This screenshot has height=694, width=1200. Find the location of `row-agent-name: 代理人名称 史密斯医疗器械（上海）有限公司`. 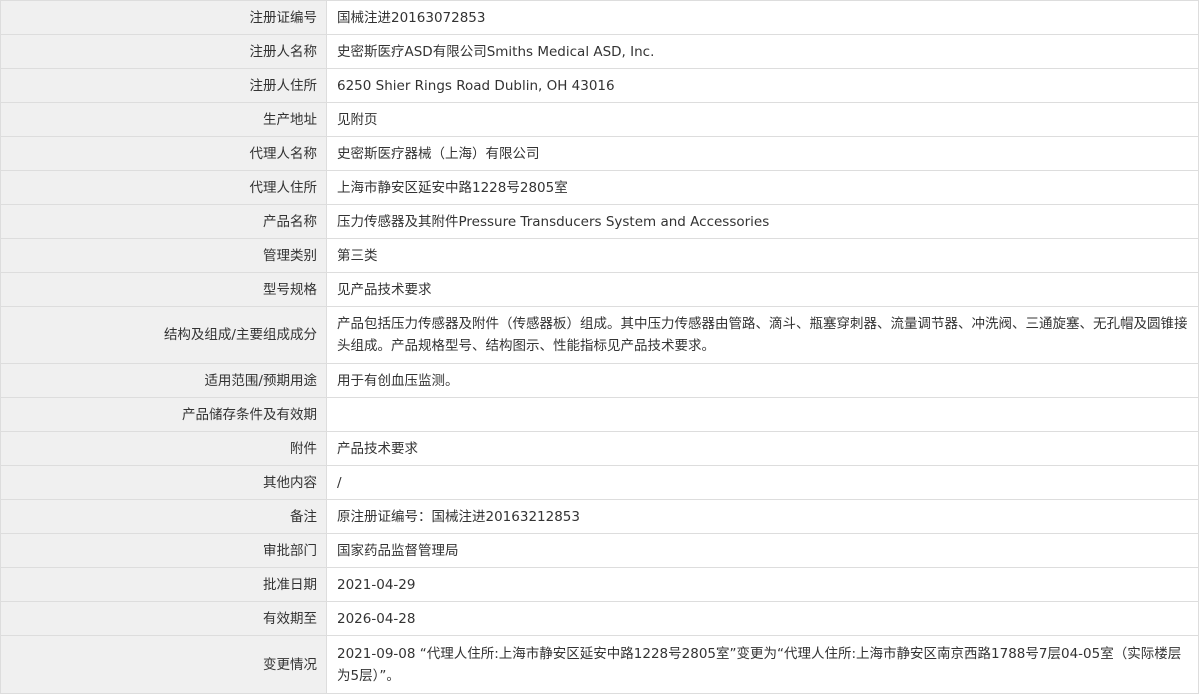

row-agent-name: 代理人名称 史密斯医疗器械（上海）有限公司 is located at coordinates (599, 153).